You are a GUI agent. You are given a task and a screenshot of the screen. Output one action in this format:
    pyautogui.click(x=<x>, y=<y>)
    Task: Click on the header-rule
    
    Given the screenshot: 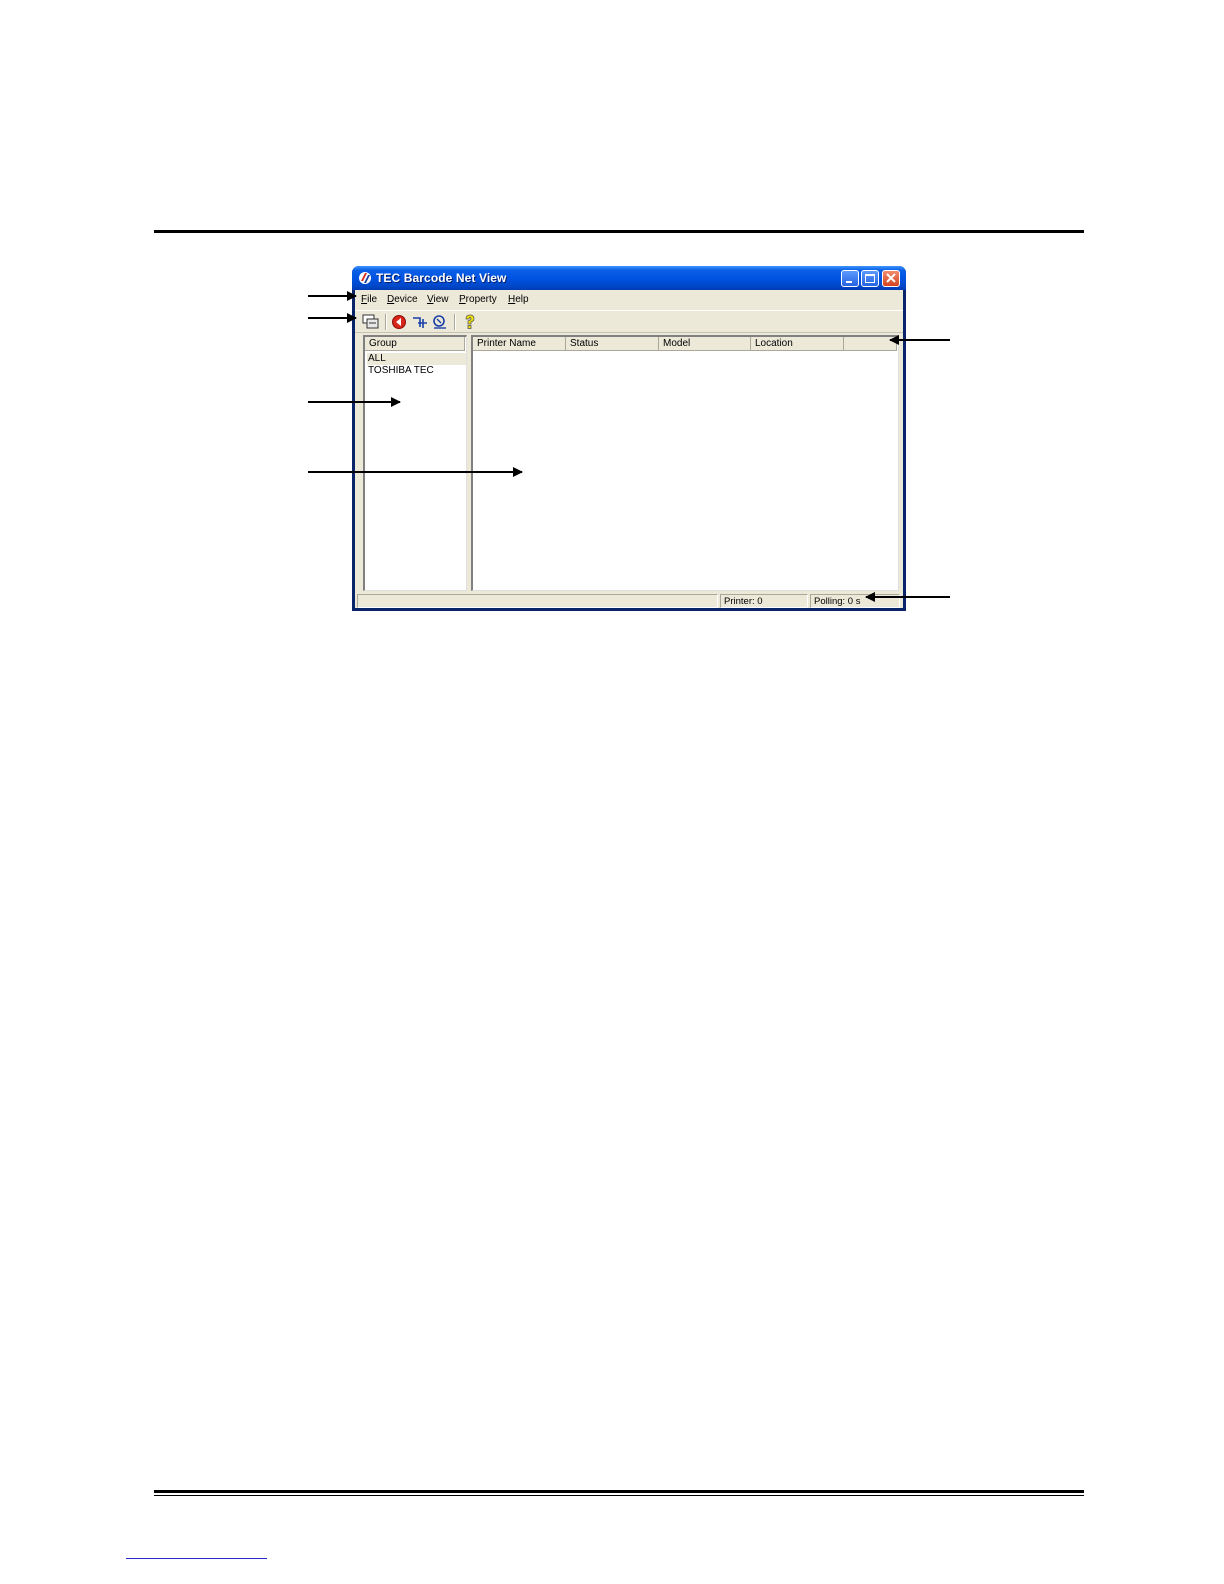 What is the action you would take?
    pyautogui.click(x=619, y=231)
    